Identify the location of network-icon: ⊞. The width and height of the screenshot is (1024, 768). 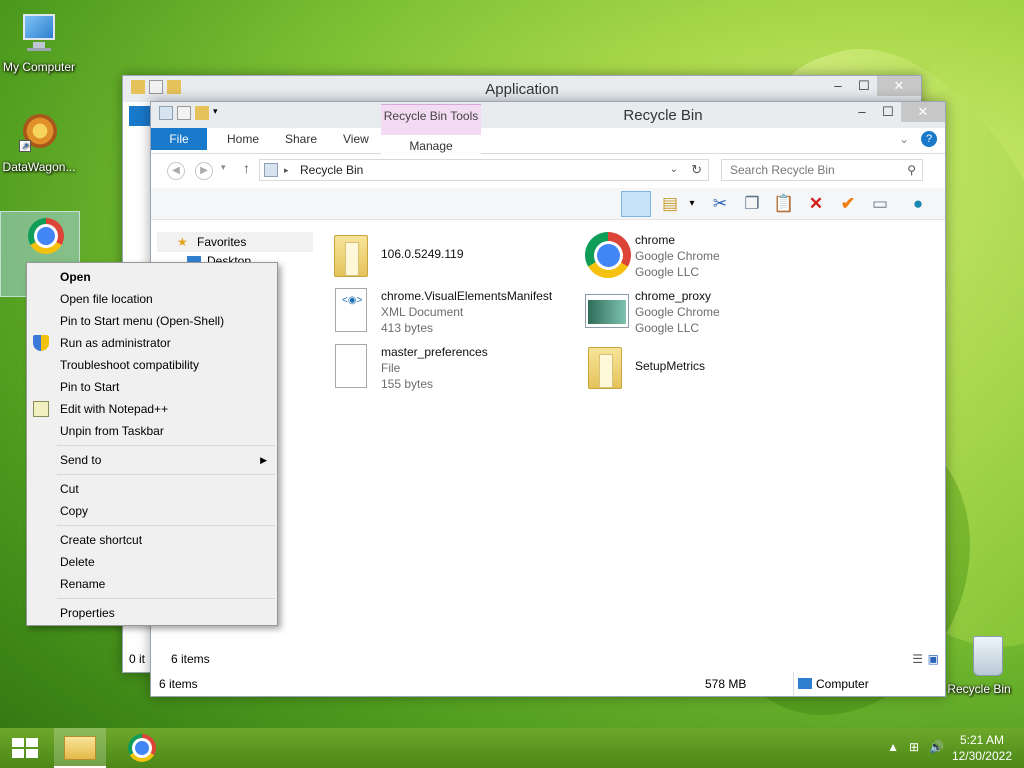
(914, 747).